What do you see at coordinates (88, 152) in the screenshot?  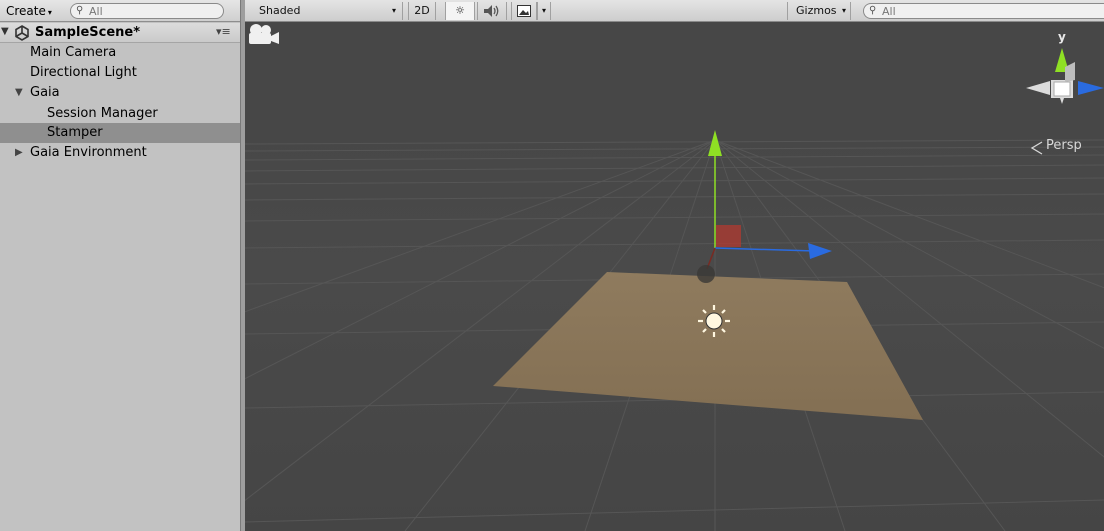 I see `item-label: Gaia Environment` at bounding box center [88, 152].